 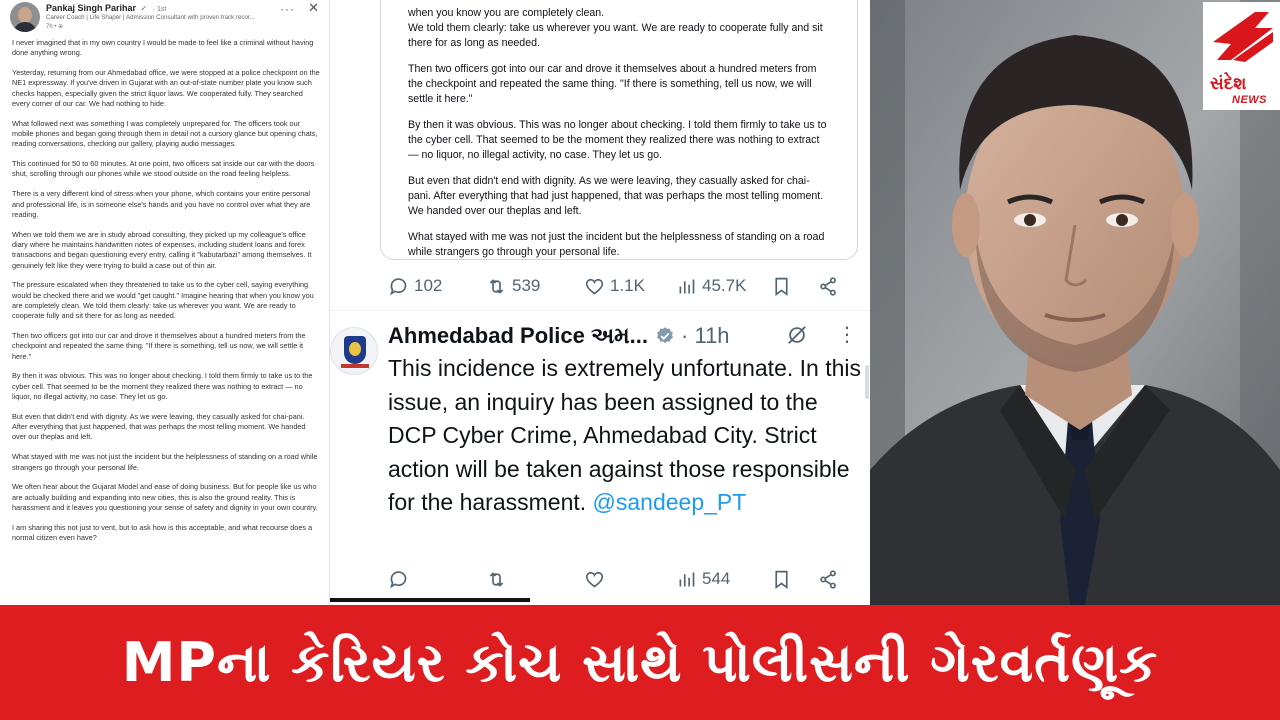 I want to click on headline-text: MPના કેરિયર કોચ સાથે પોલીસની ગેરવર્તણૂક, so click(x=640, y=662).